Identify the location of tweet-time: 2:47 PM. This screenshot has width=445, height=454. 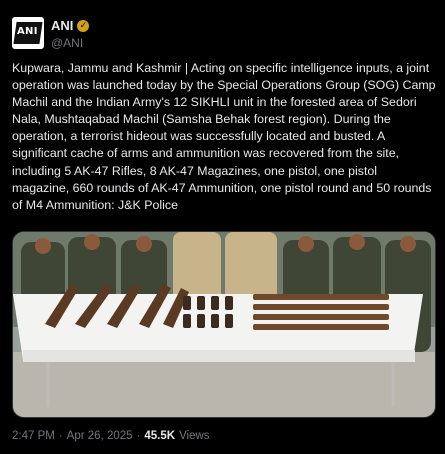
(33, 436).